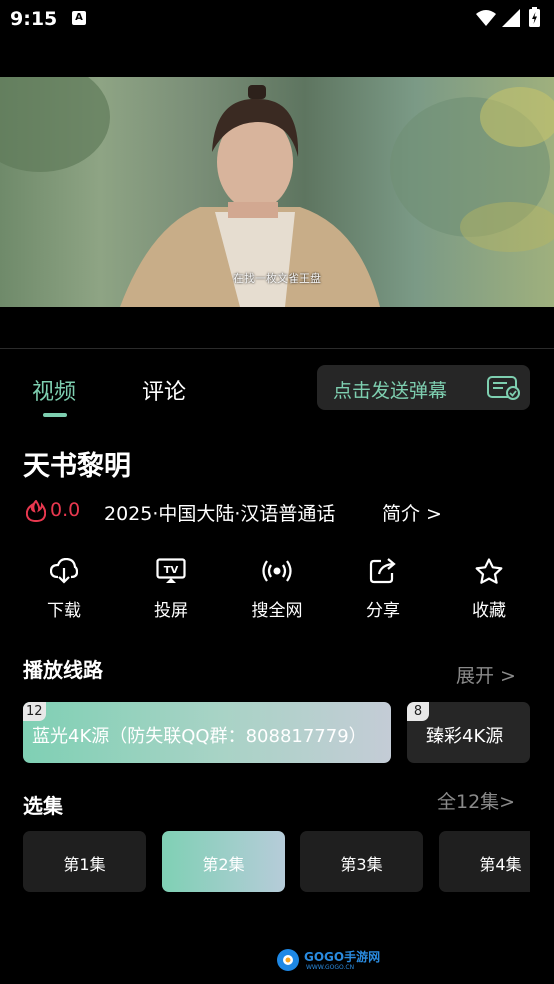  What do you see at coordinates (383, 589) in the screenshot?
I see `share-button: 分享` at bounding box center [383, 589].